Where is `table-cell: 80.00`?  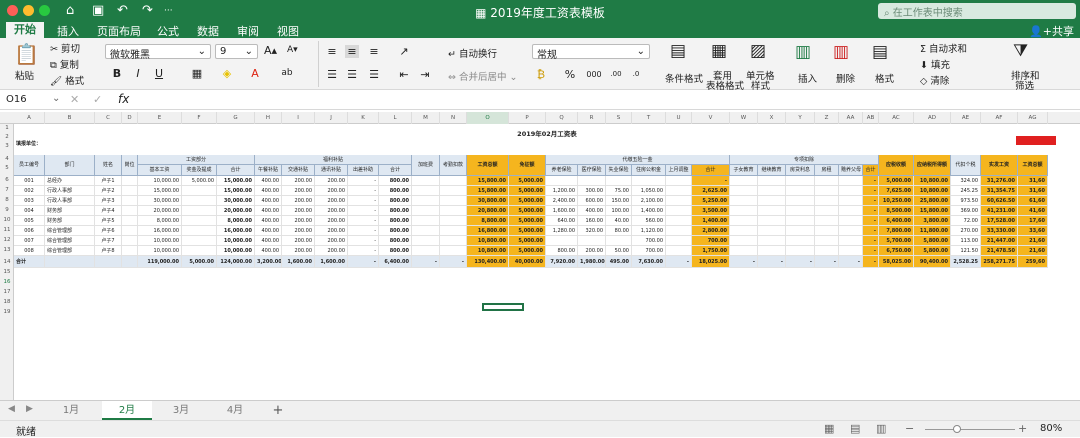
table-cell: 80.00 is located at coordinates (619, 231).